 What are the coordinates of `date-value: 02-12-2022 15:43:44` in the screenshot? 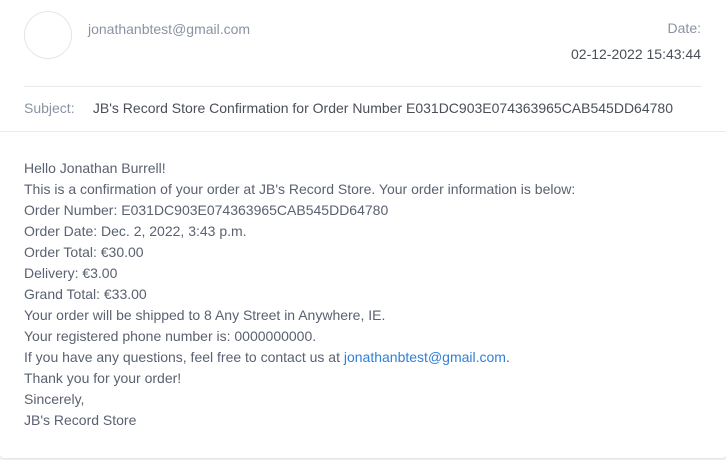 It's located at (636, 54).